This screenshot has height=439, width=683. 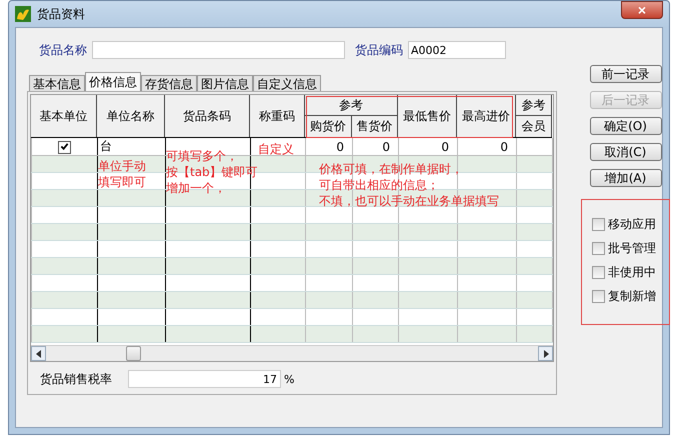 What do you see at coordinates (61, 14) in the screenshot?
I see `window-title: 货品资料` at bounding box center [61, 14].